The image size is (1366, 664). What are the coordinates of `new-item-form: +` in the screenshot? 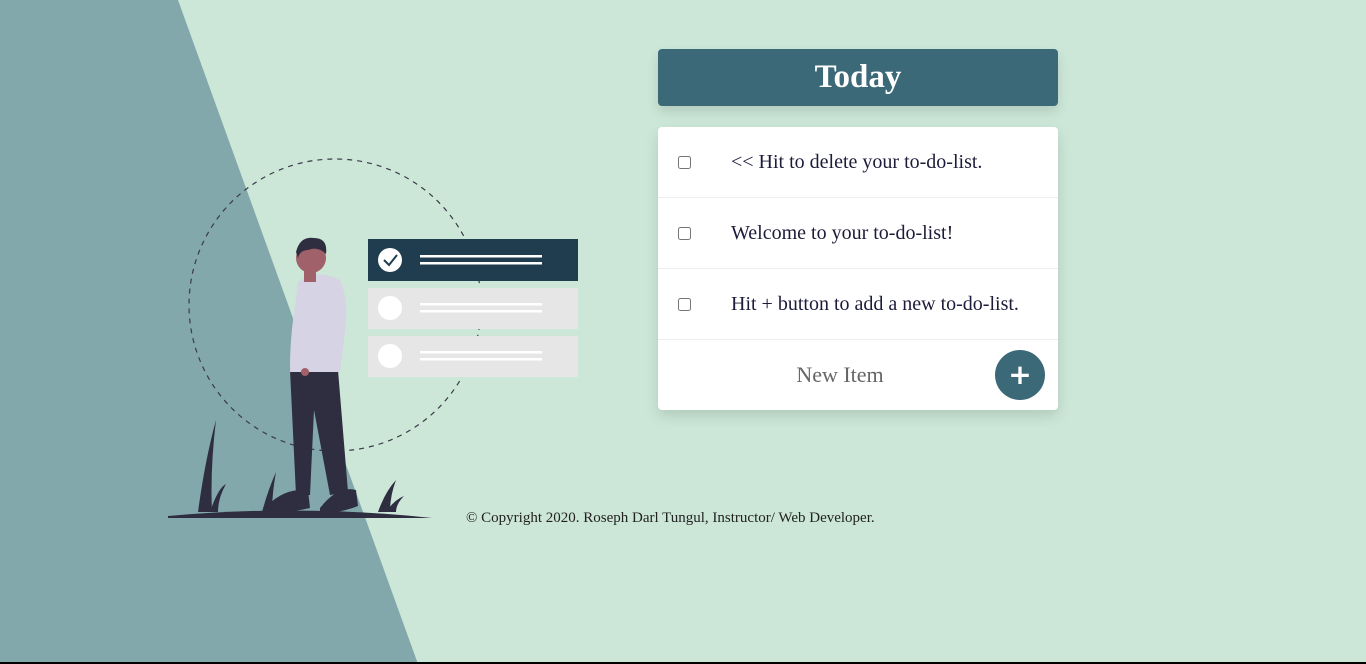 It's located at (858, 375).